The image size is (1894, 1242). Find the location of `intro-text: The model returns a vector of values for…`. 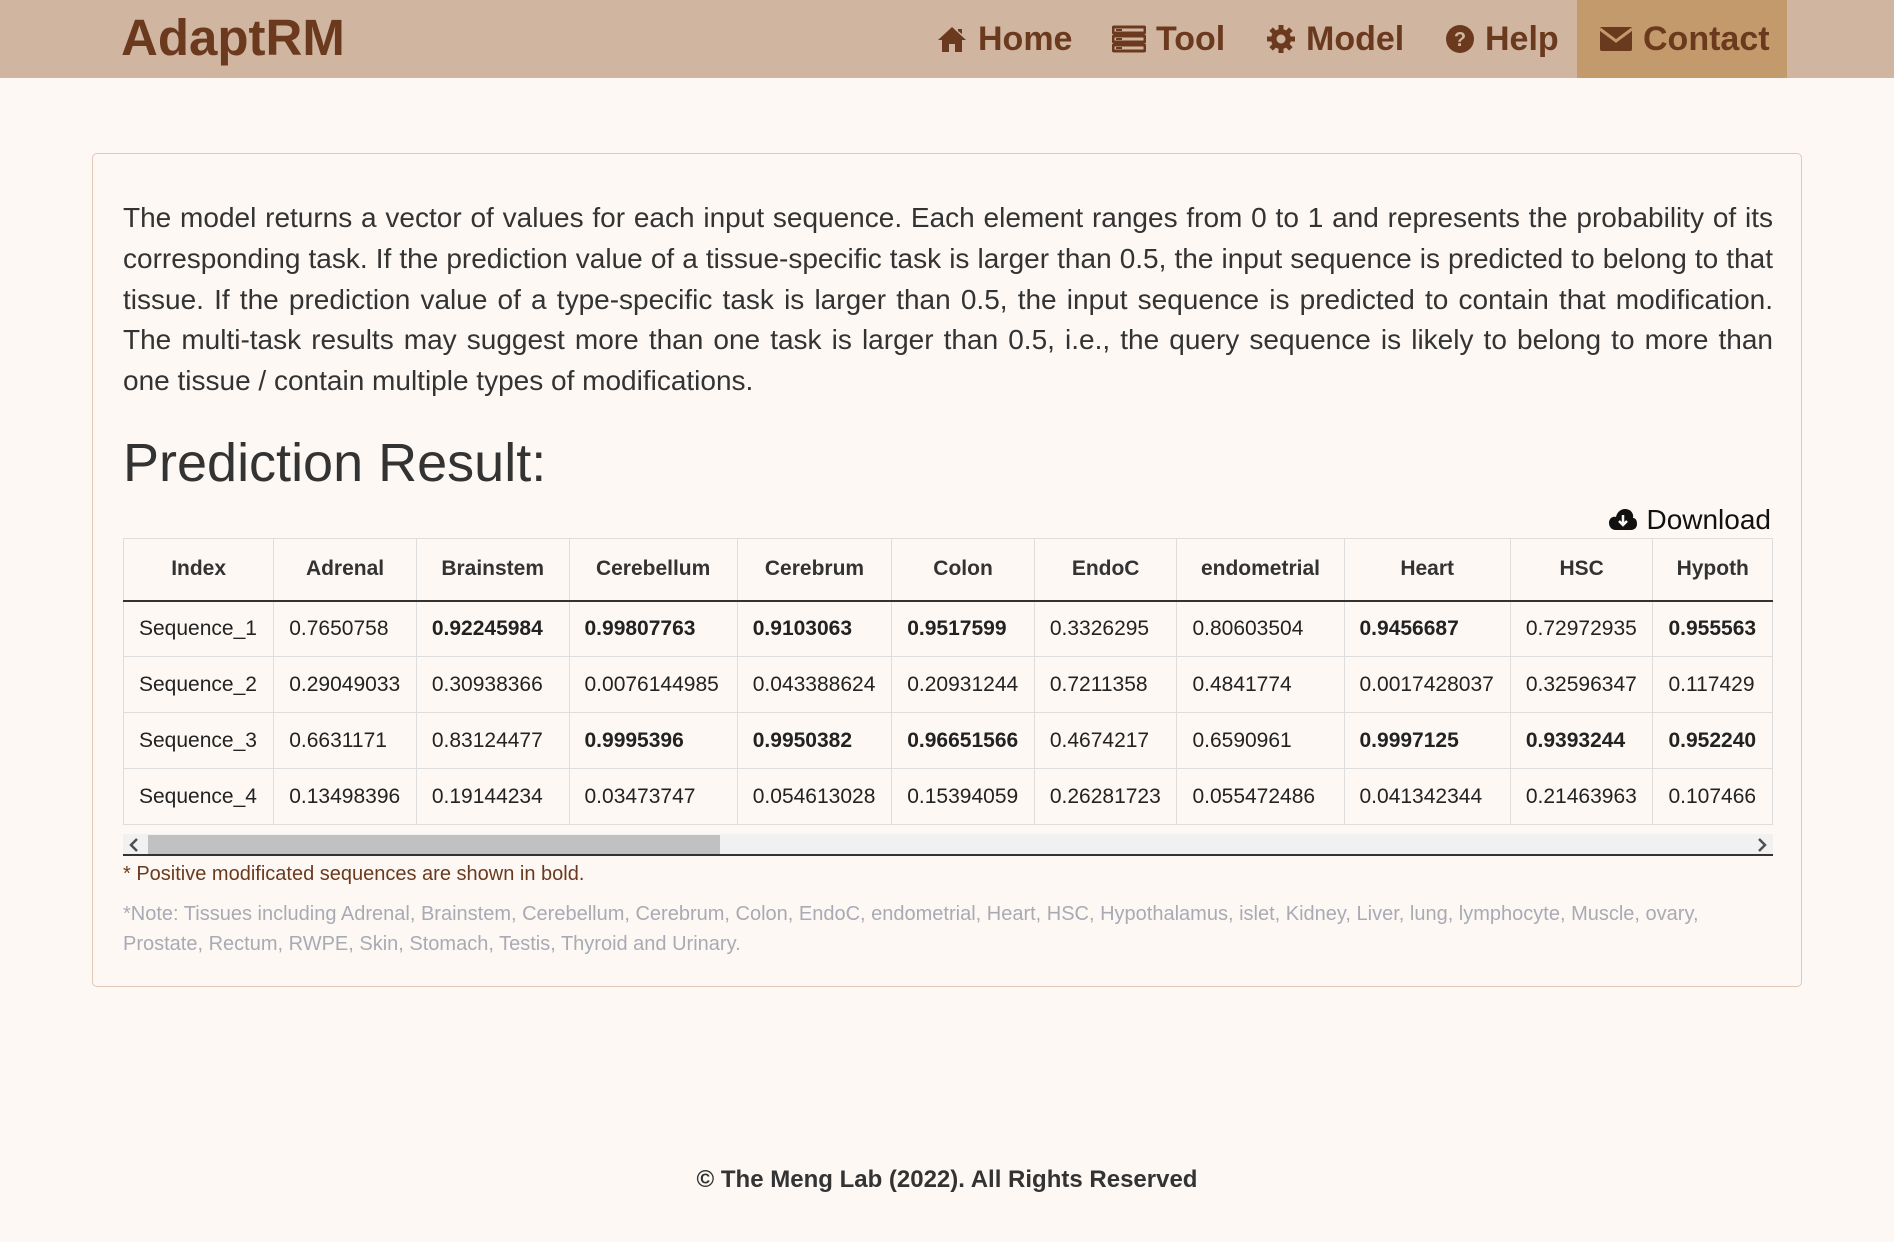

intro-text: The model returns a vector of values for… is located at coordinates (948, 299).